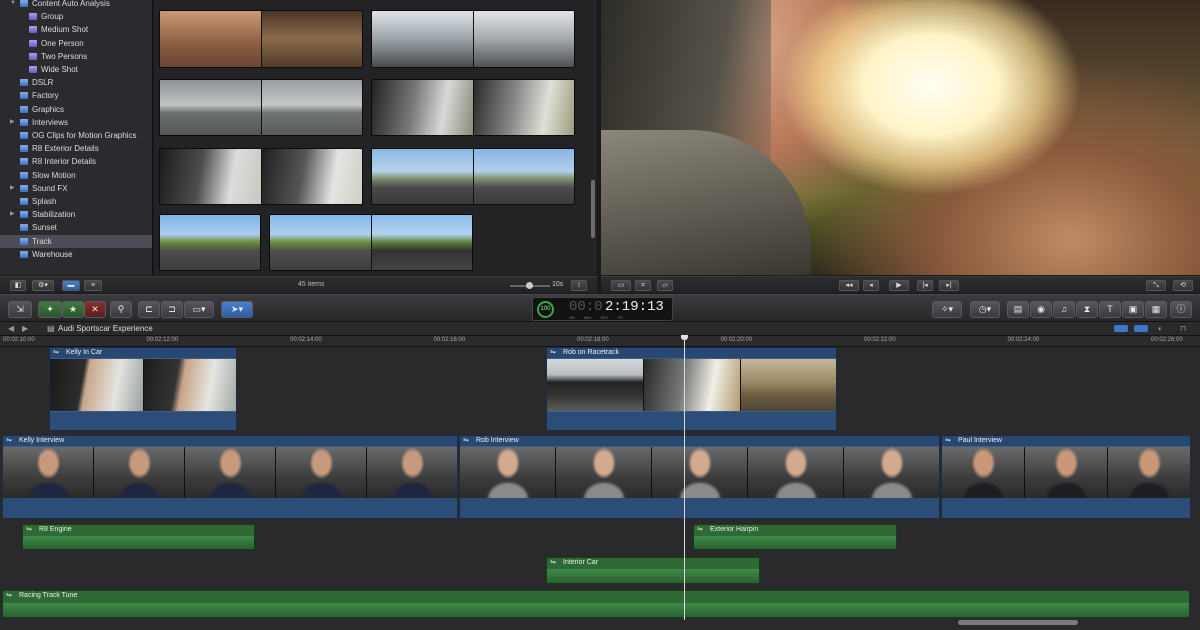 Image resolution: width=1200 pixels, height=630 pixels. Describe the element at coordinates (149, 309) in the screenshot. I see `connect-icon: ⊏` at that location.